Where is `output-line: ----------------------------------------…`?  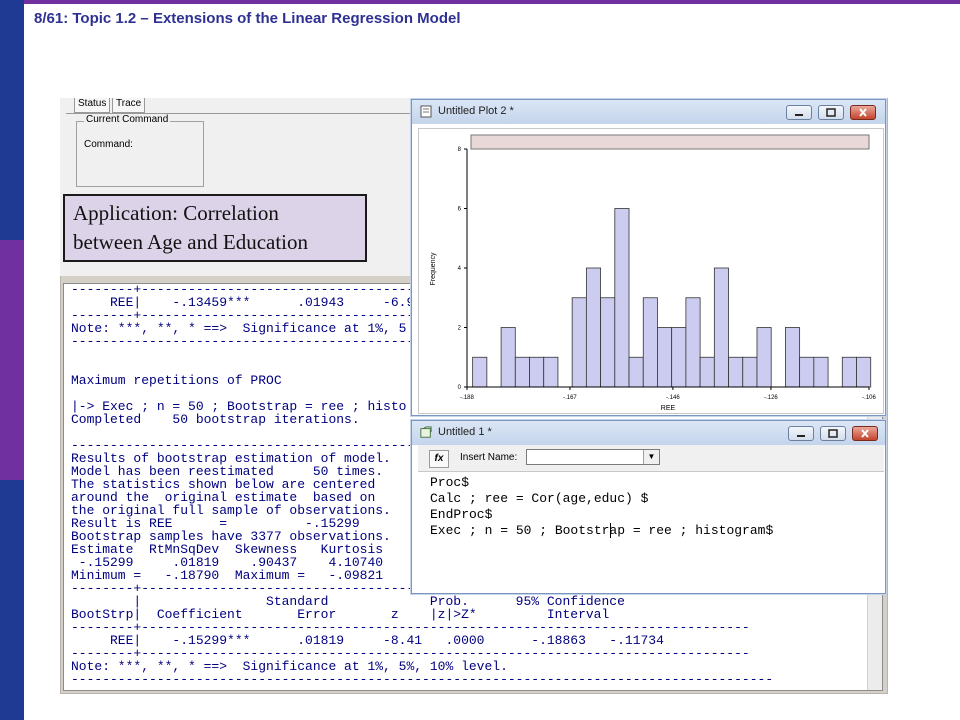
output-line: ----------------------------------------… is located at coordinates (422, 679).